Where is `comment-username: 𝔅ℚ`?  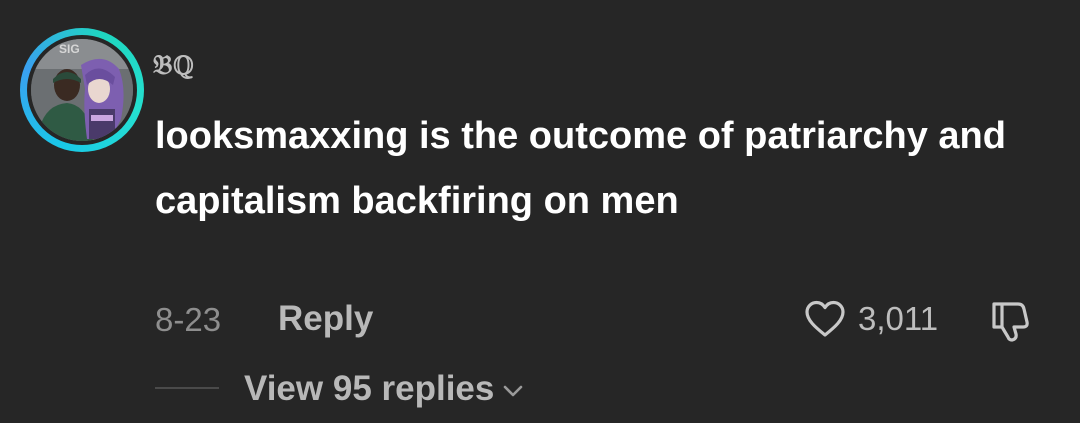 comment-username: 𝔅ℚ is located at coordinates (173, 66).